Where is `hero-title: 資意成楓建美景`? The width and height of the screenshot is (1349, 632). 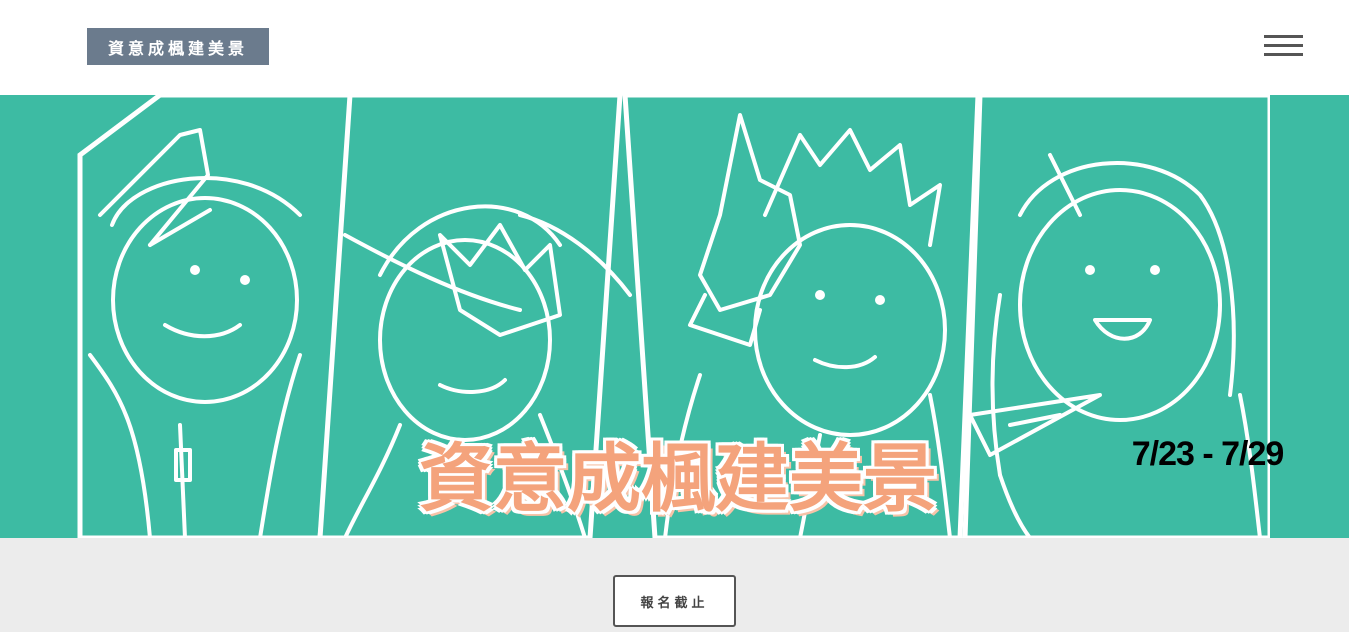
hero-title: 資意成楓建美景 is located at coordinates (678, 478).